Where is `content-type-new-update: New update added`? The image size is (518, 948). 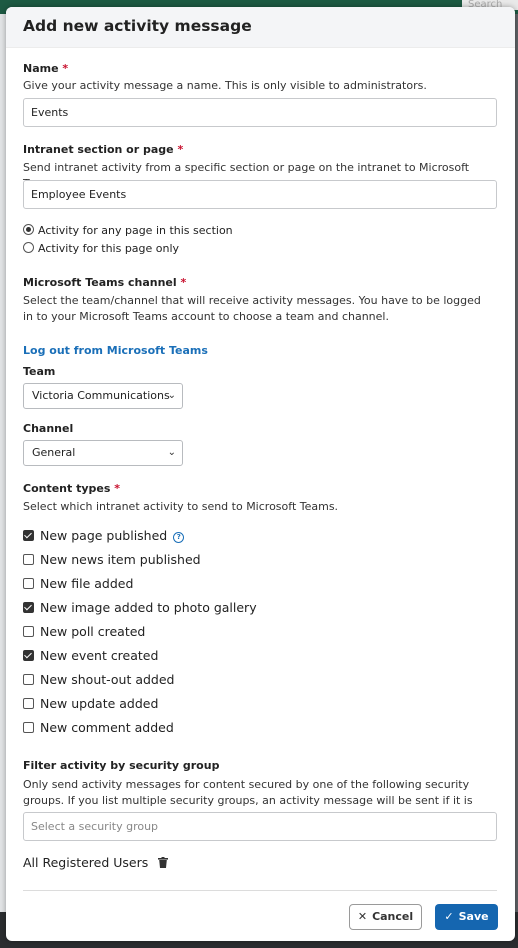
content-type-new-update: New update added is located at coordinates (90, 704).